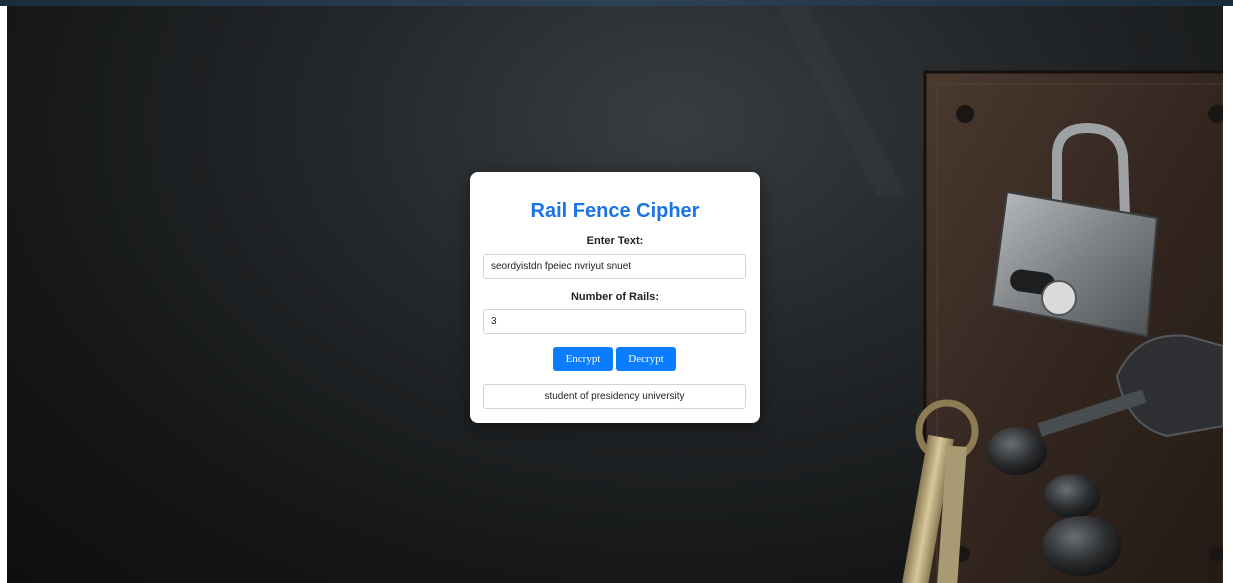 The image size is (1233, 583). Describe the element at coordinates (614, 396) in the screenshot. I see `result-output: student of presidency university` at that location.